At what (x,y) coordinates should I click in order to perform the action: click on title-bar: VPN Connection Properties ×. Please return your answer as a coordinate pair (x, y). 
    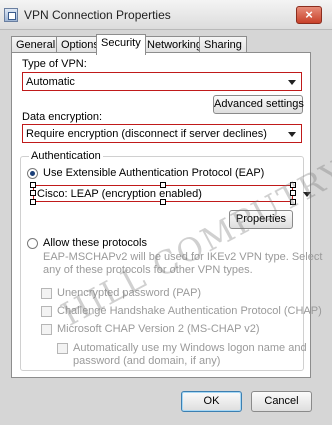
    Looking at the image, I should click on (166, 15).